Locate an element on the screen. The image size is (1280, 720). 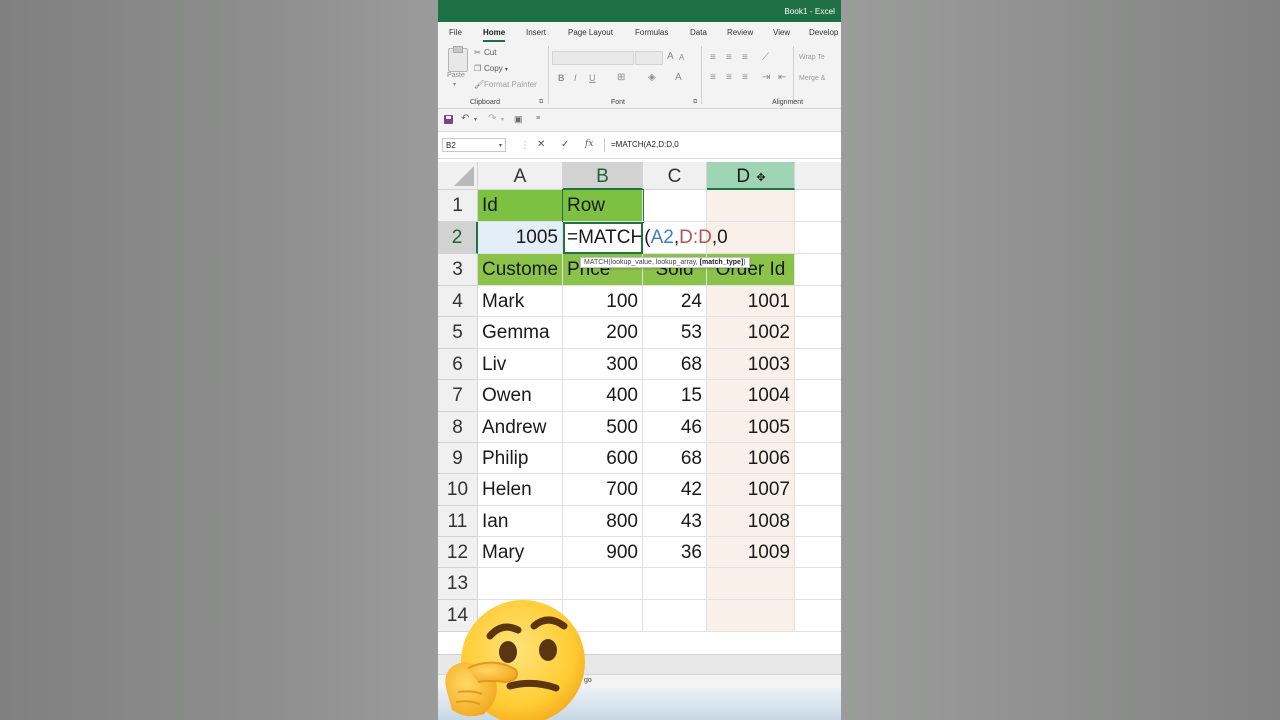
cell-A11: Ian is located at coordinates (520, 521).